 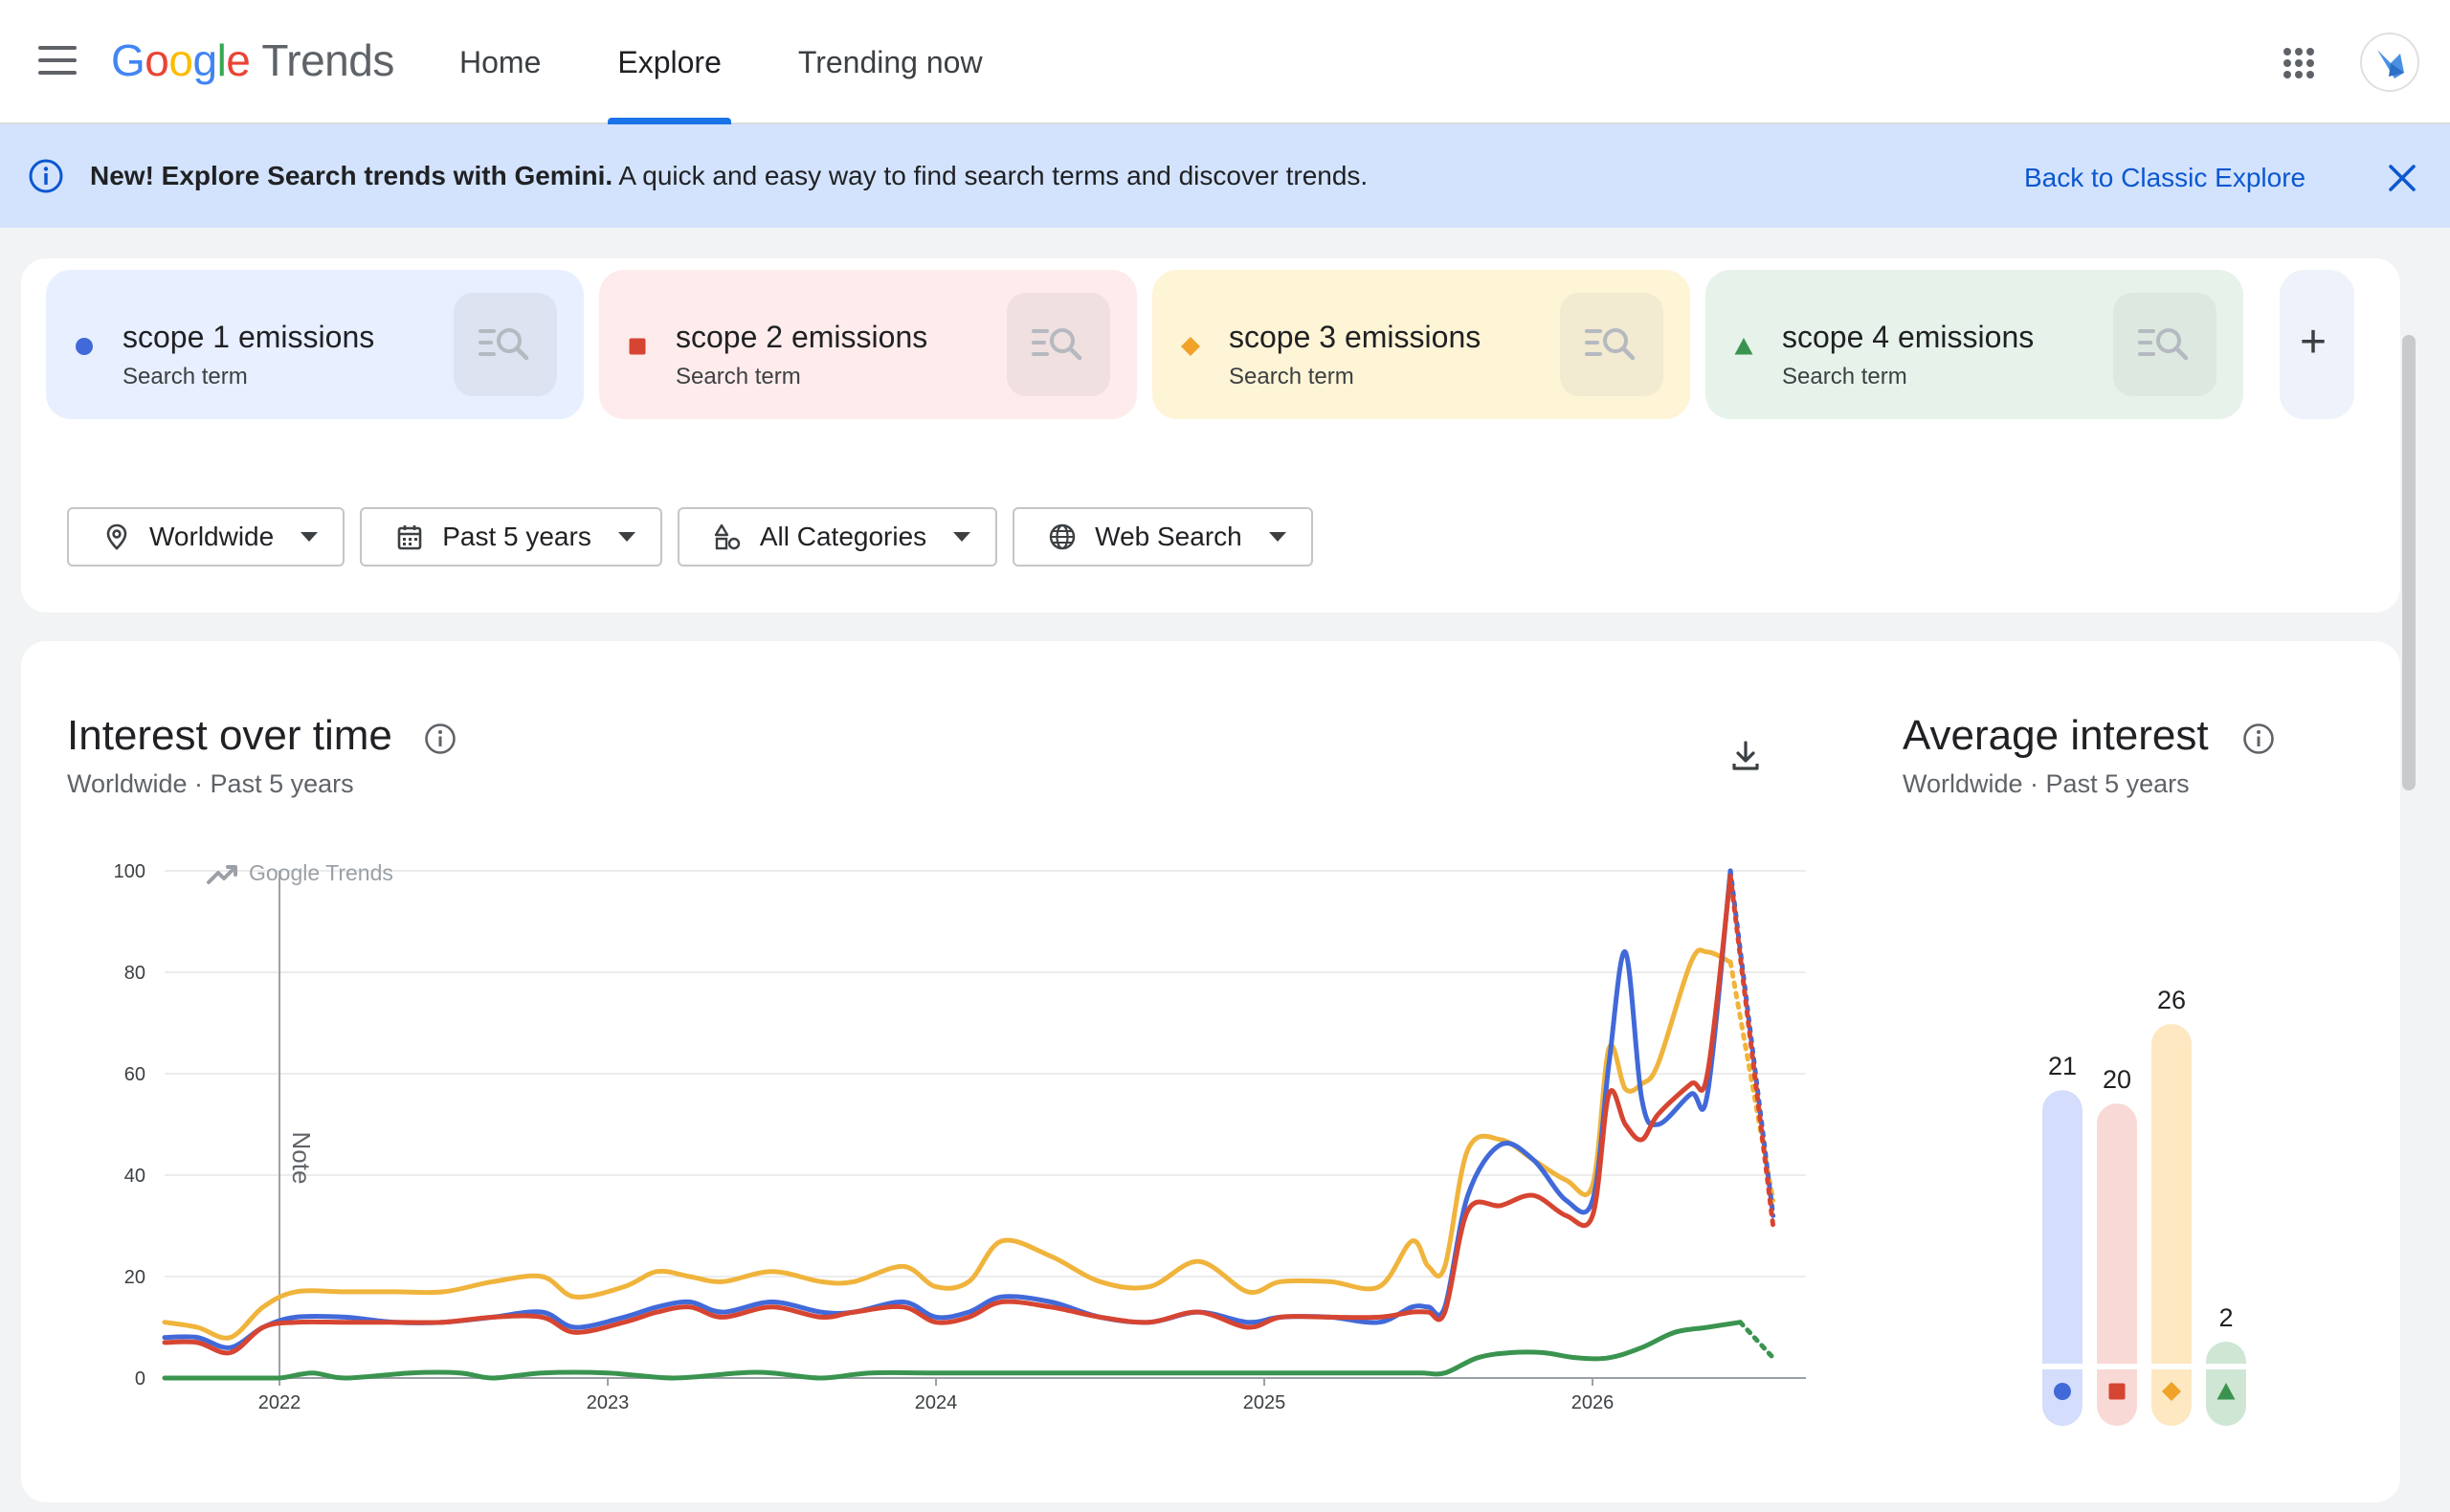 What do you see at coordinates (2144, 1206) in the screenshot?
I see `average-interest-chart: 21 20 26 2` at bounding box center [2144, 1206].